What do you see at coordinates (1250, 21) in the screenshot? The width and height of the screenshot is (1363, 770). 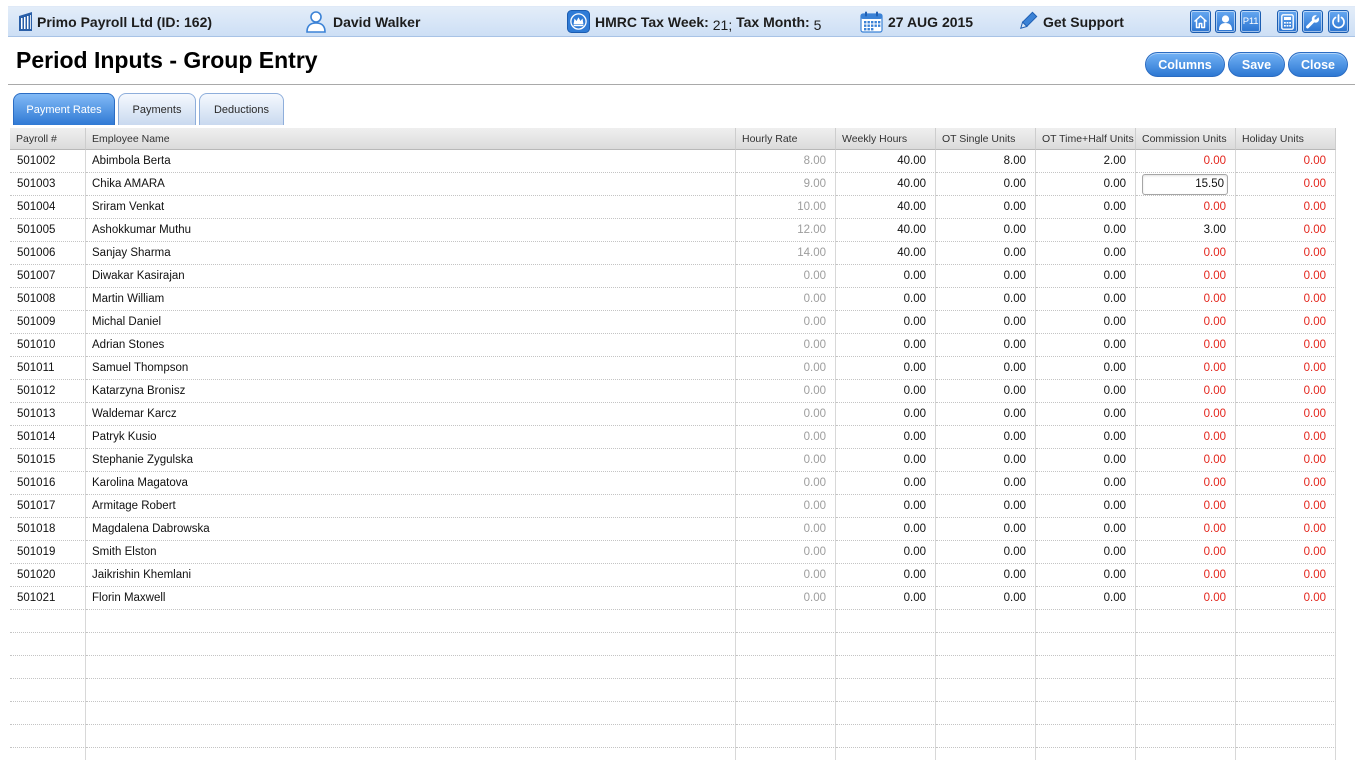 I see `p11-button: P11` at bounding box center [1250, 21].